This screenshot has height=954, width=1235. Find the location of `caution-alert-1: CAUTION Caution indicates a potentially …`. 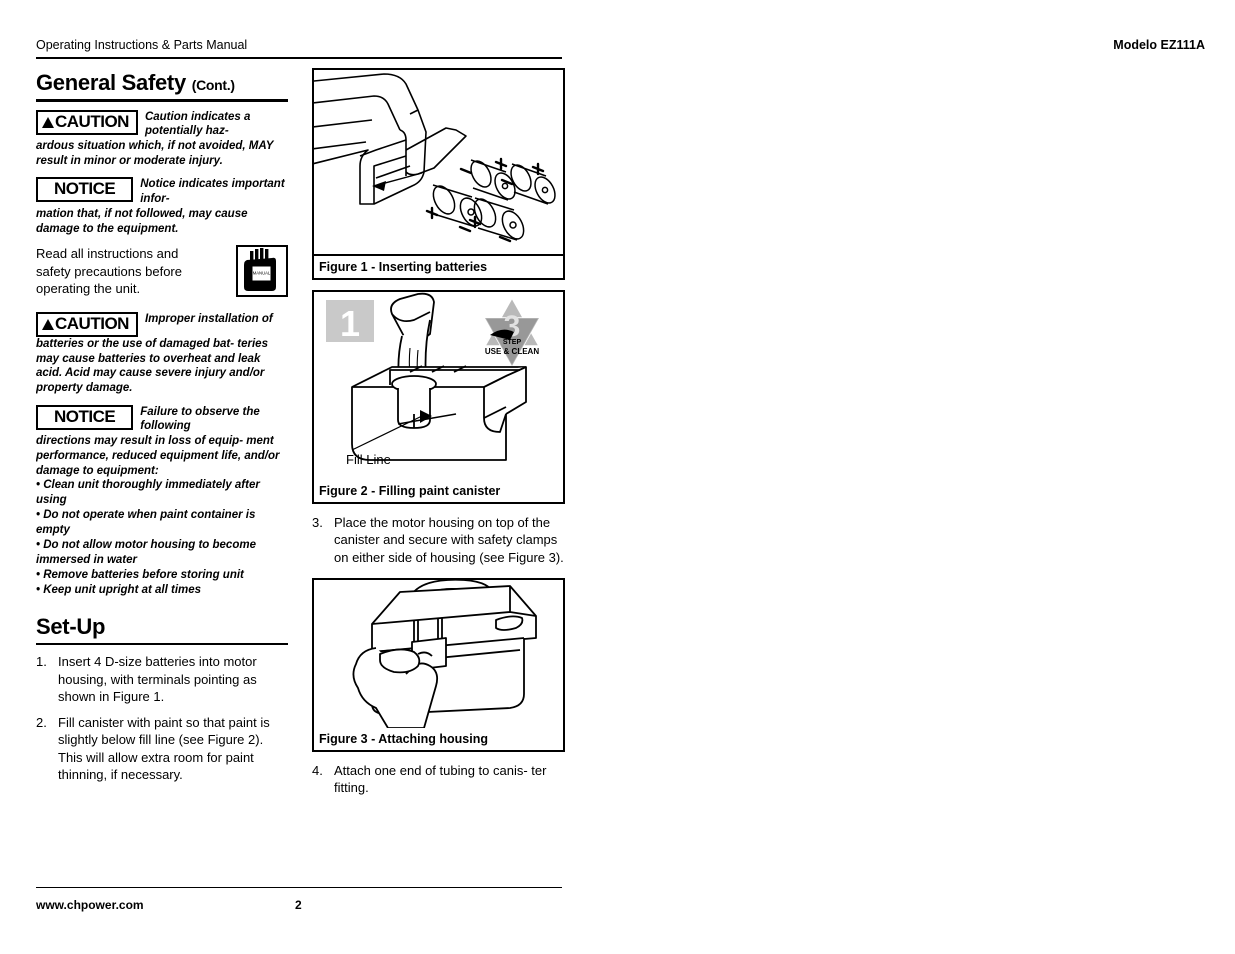

caution-alert-1: CAUTION Caution indicates a potentially … is located at coordinates (162, 139).